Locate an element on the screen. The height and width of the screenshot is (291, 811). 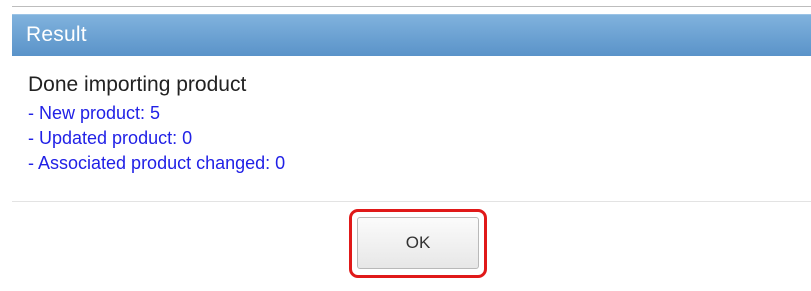
updated-product-count: - Updated product: 0 is located at coordinates (110, 138).